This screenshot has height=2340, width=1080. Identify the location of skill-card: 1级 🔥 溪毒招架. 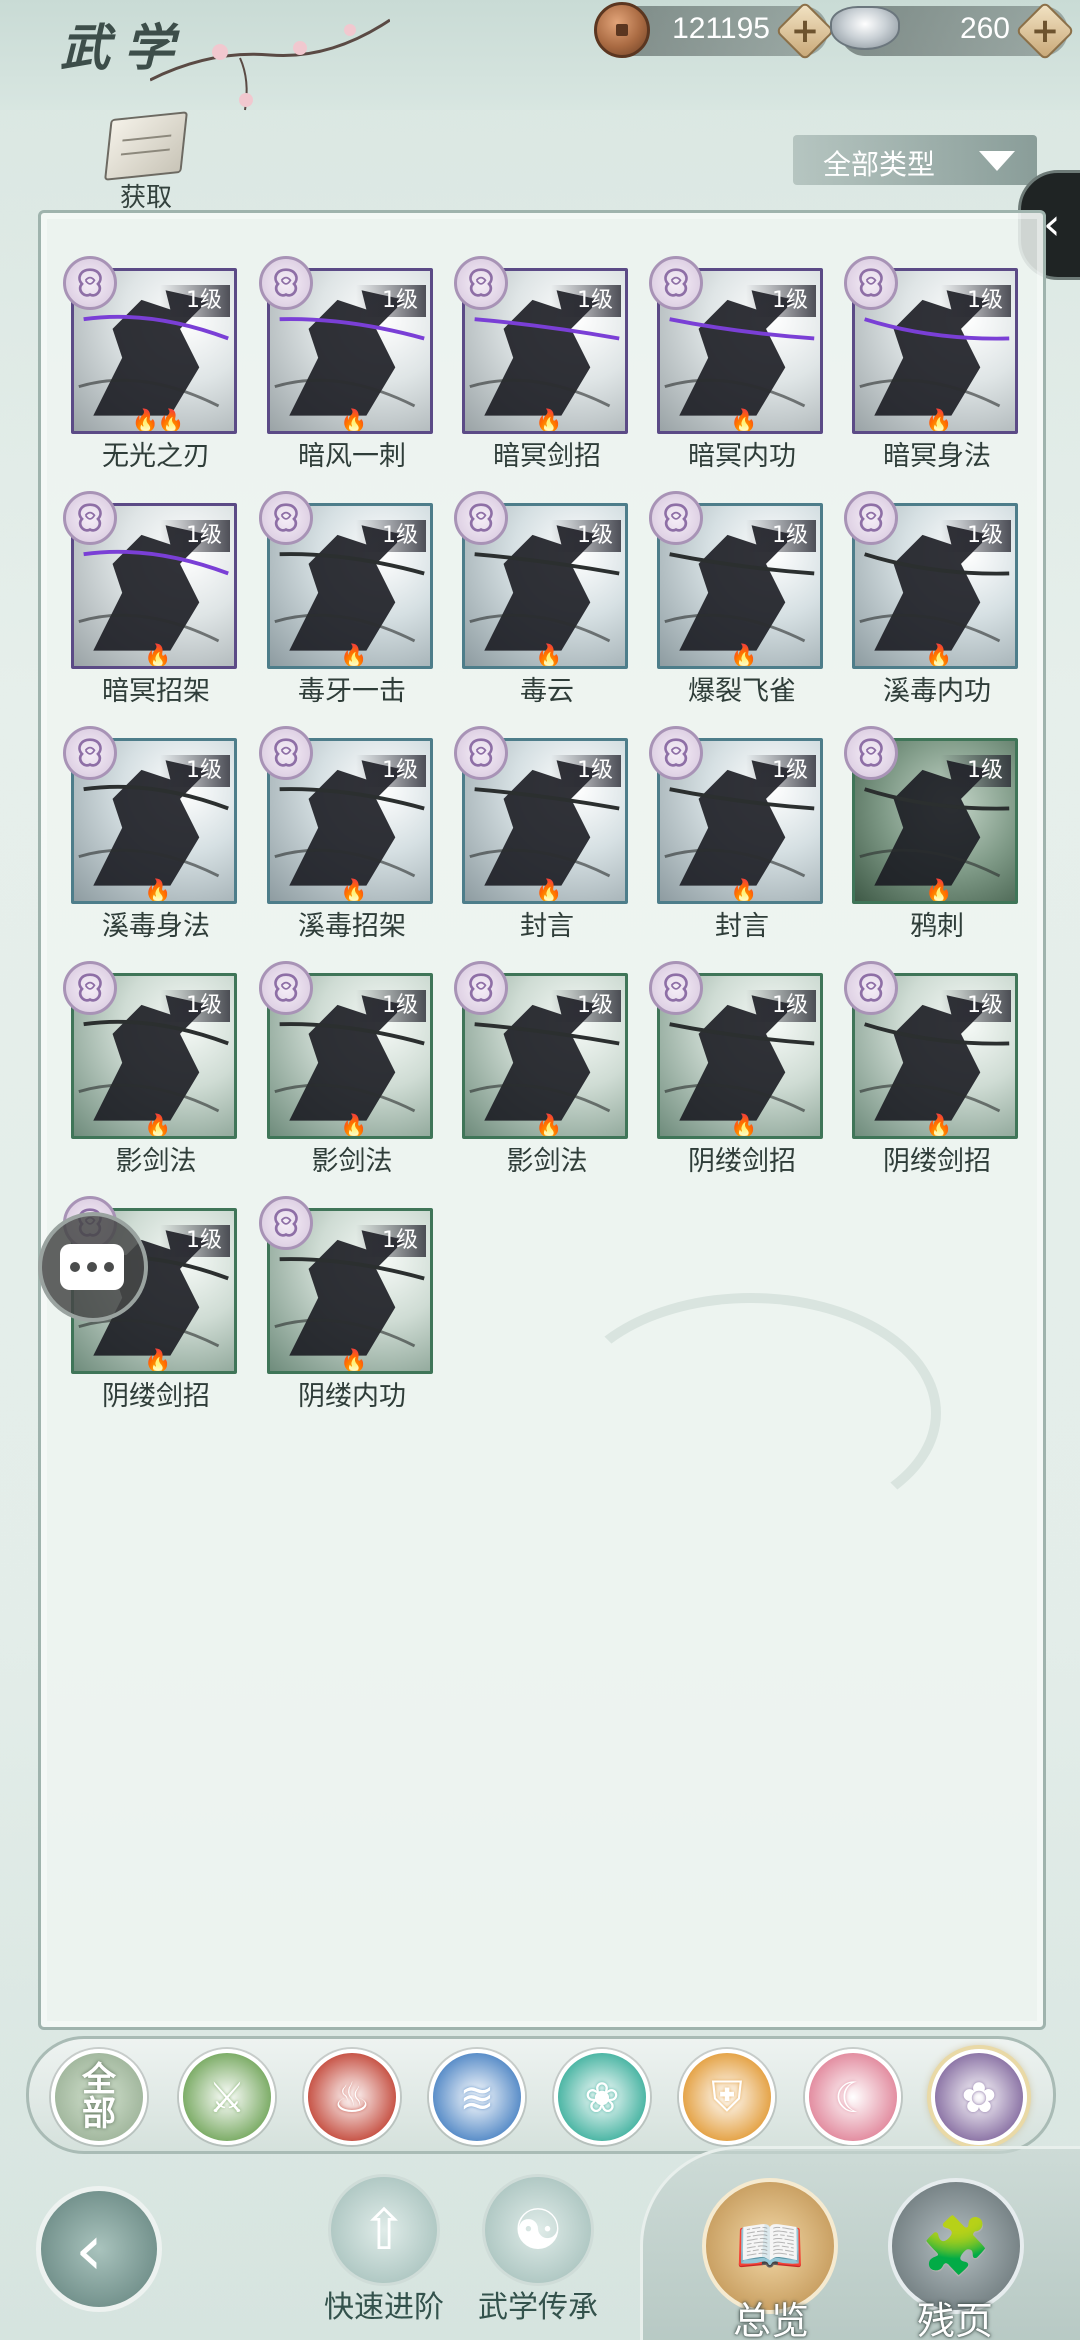
(348, 834).